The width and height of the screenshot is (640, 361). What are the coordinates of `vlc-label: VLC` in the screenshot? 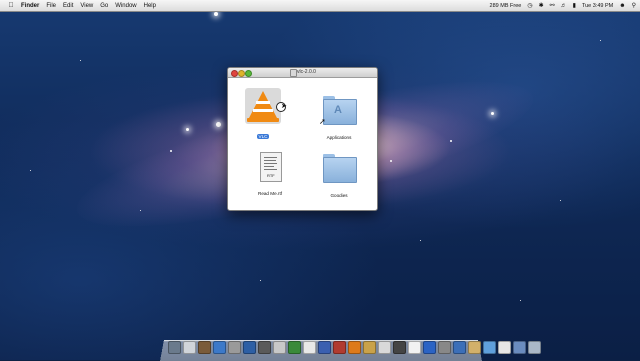 It's located at (263, 136).